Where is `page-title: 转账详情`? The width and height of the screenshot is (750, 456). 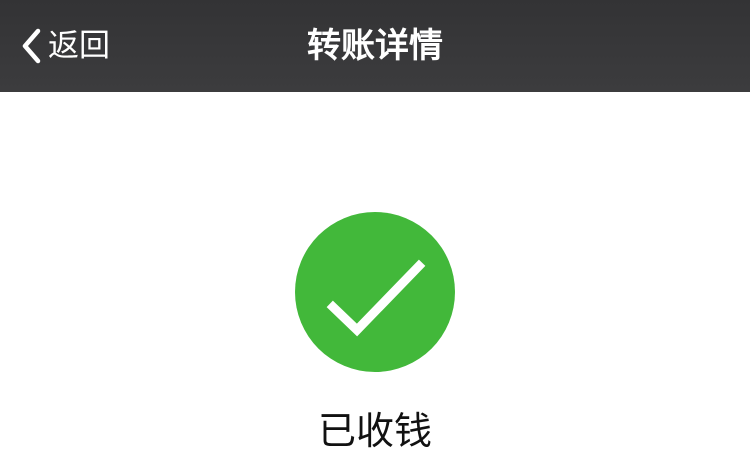
page-title: 转账详情 is located at coordinates (375, 46).